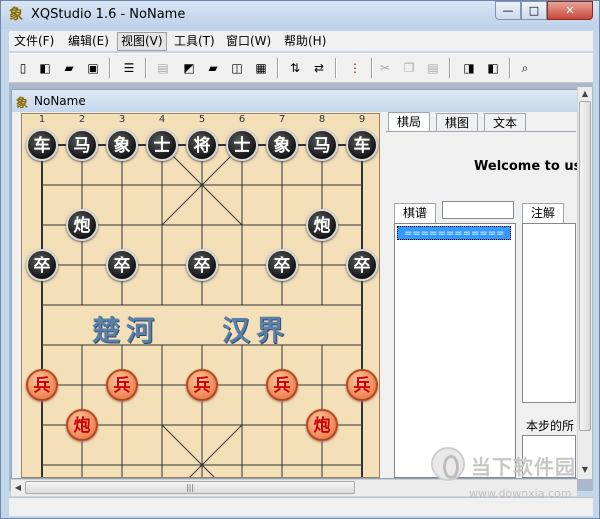 The width and height of the screenshot is (600, 519). Describe the element at coordinates (213, 68) in the screenshot. I see `import-folder-icon: ▰` at that location.